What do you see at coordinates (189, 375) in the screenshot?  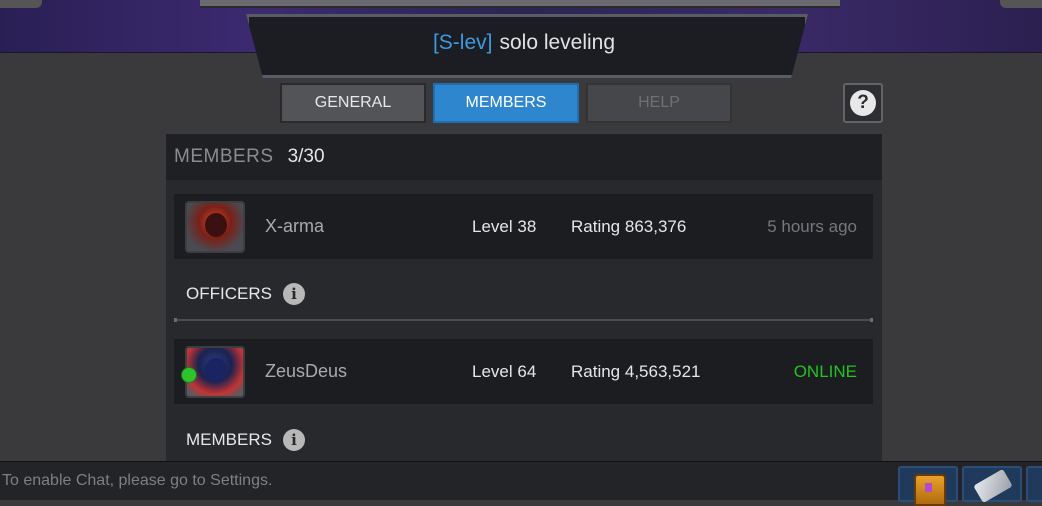 I see `online-indicator-icon` at bounding box center [189, 375].